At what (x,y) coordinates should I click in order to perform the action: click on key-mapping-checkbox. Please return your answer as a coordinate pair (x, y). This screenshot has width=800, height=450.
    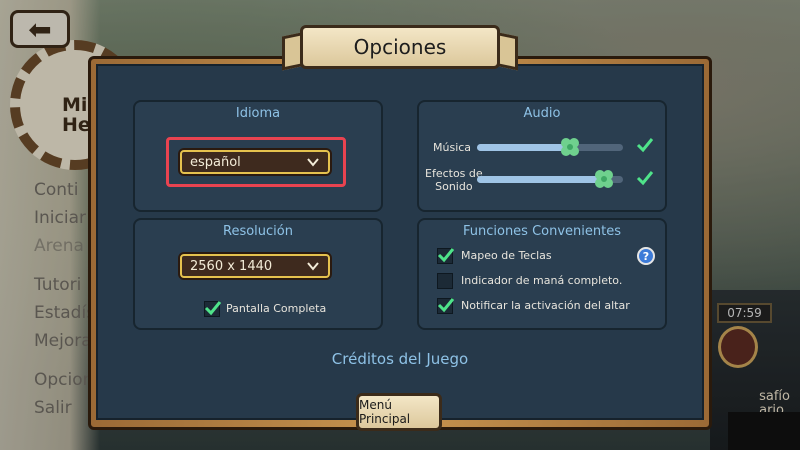
    Looking at the image, I should click on (446, 256).